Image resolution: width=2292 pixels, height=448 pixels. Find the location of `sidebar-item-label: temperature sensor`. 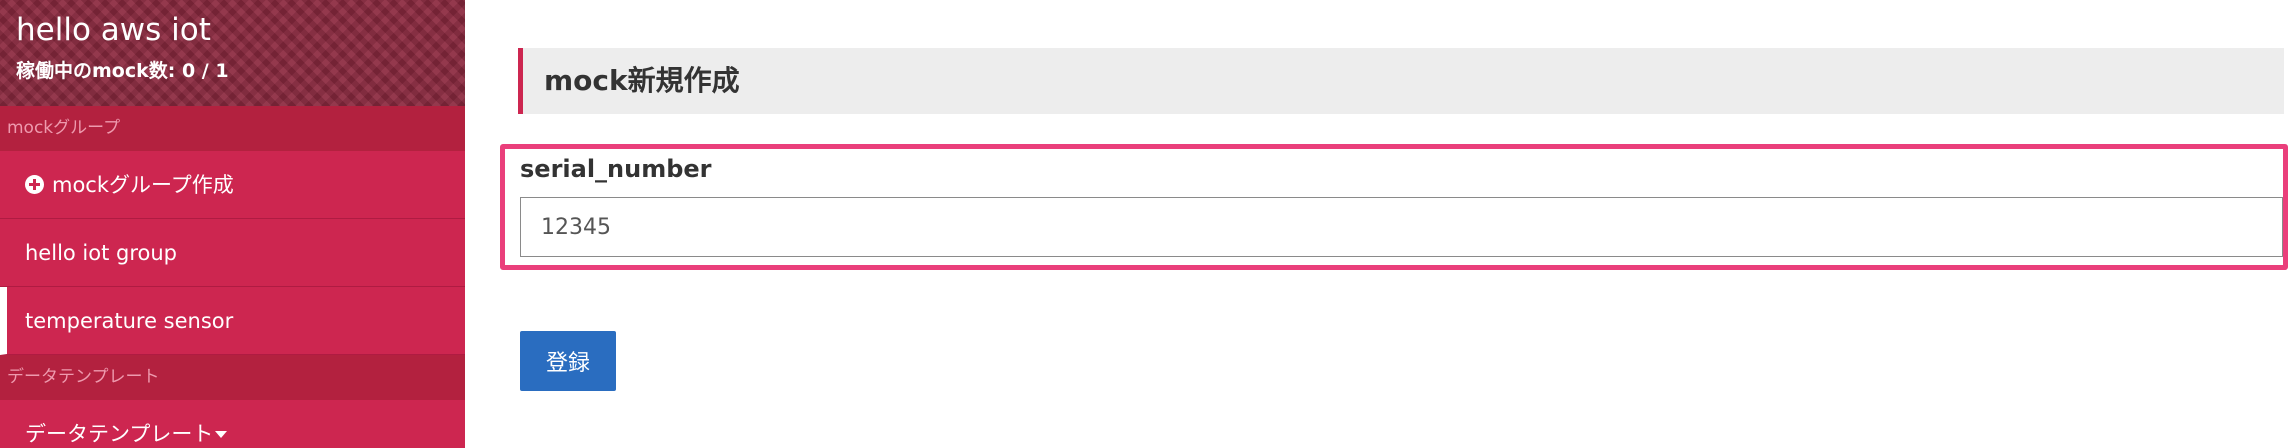

sidebar-item-label: temperature sensor is located at coordinates (129, 321).